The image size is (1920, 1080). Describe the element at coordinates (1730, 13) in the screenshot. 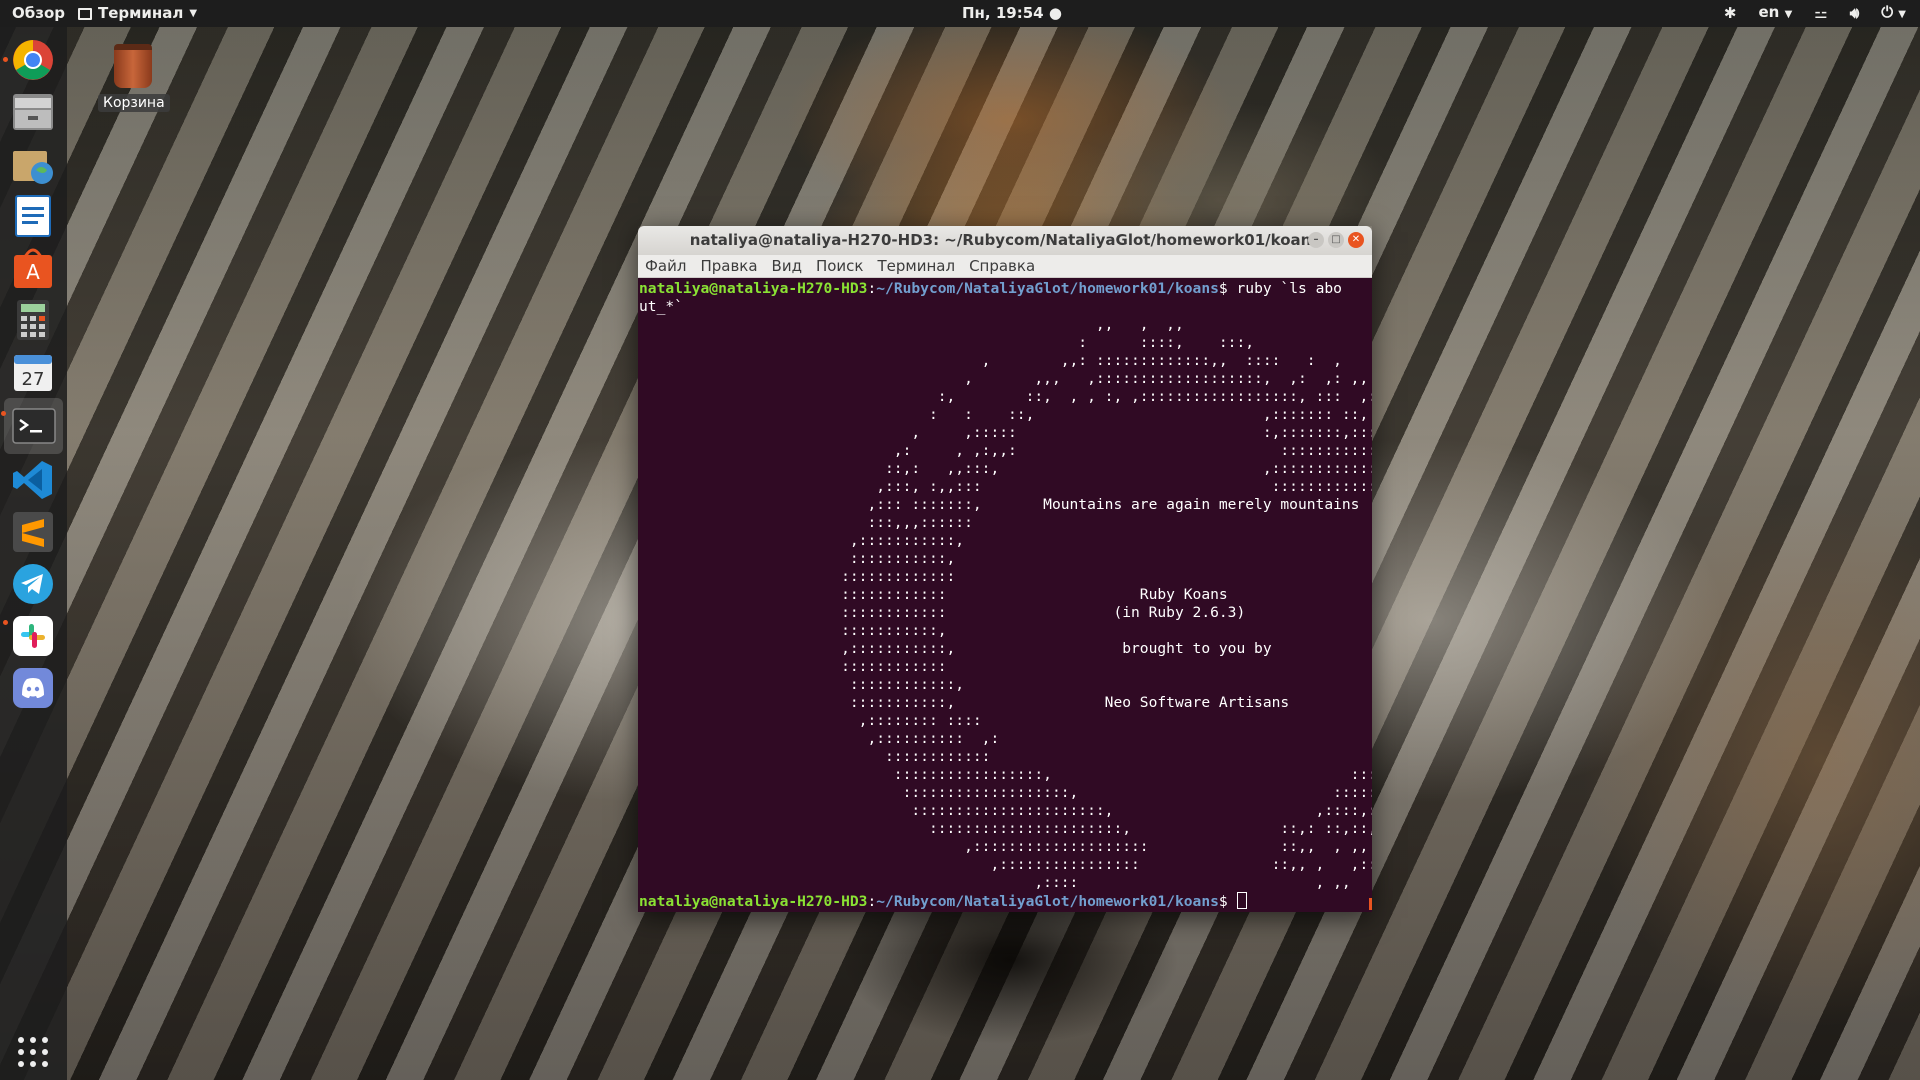

I see `slack-tray-icon: ✱` at that location.